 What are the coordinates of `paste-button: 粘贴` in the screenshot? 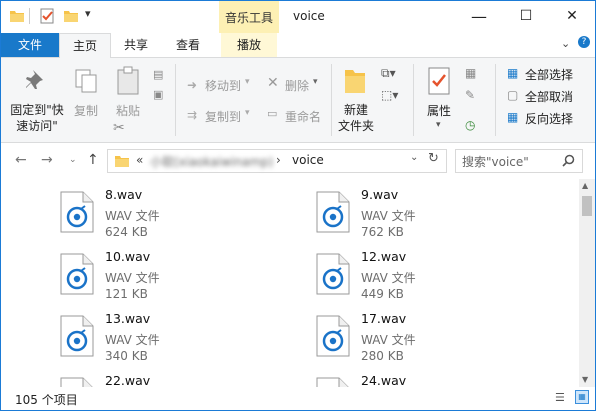 It's located at (128, 110).